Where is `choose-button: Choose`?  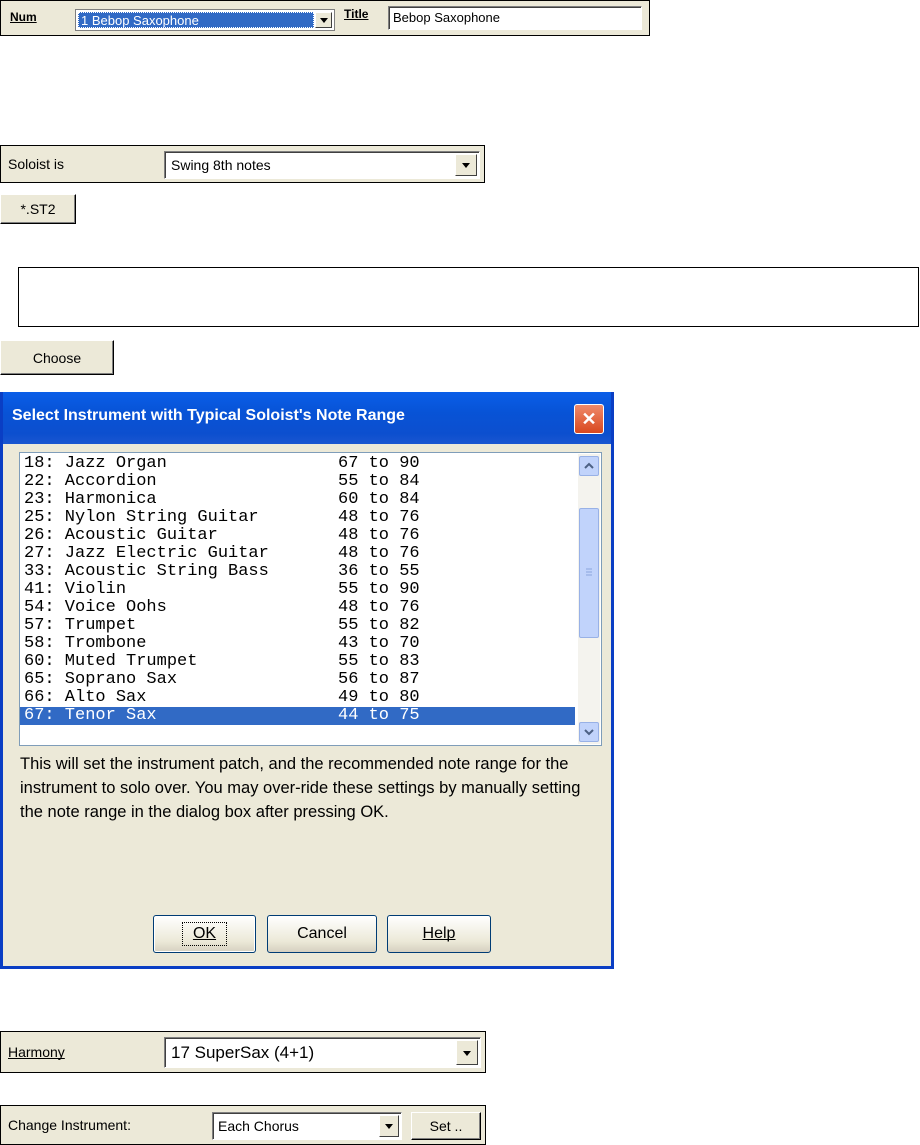 choose-button: Choose is located at coordinates (57, 357).